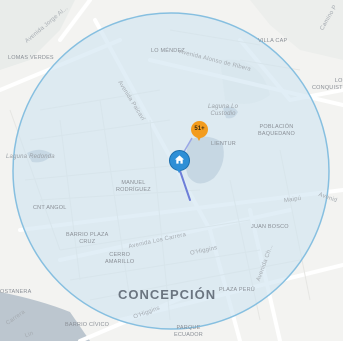  I want to click on label-lo-conquista: LO CONQUIST, so click(327, 84).